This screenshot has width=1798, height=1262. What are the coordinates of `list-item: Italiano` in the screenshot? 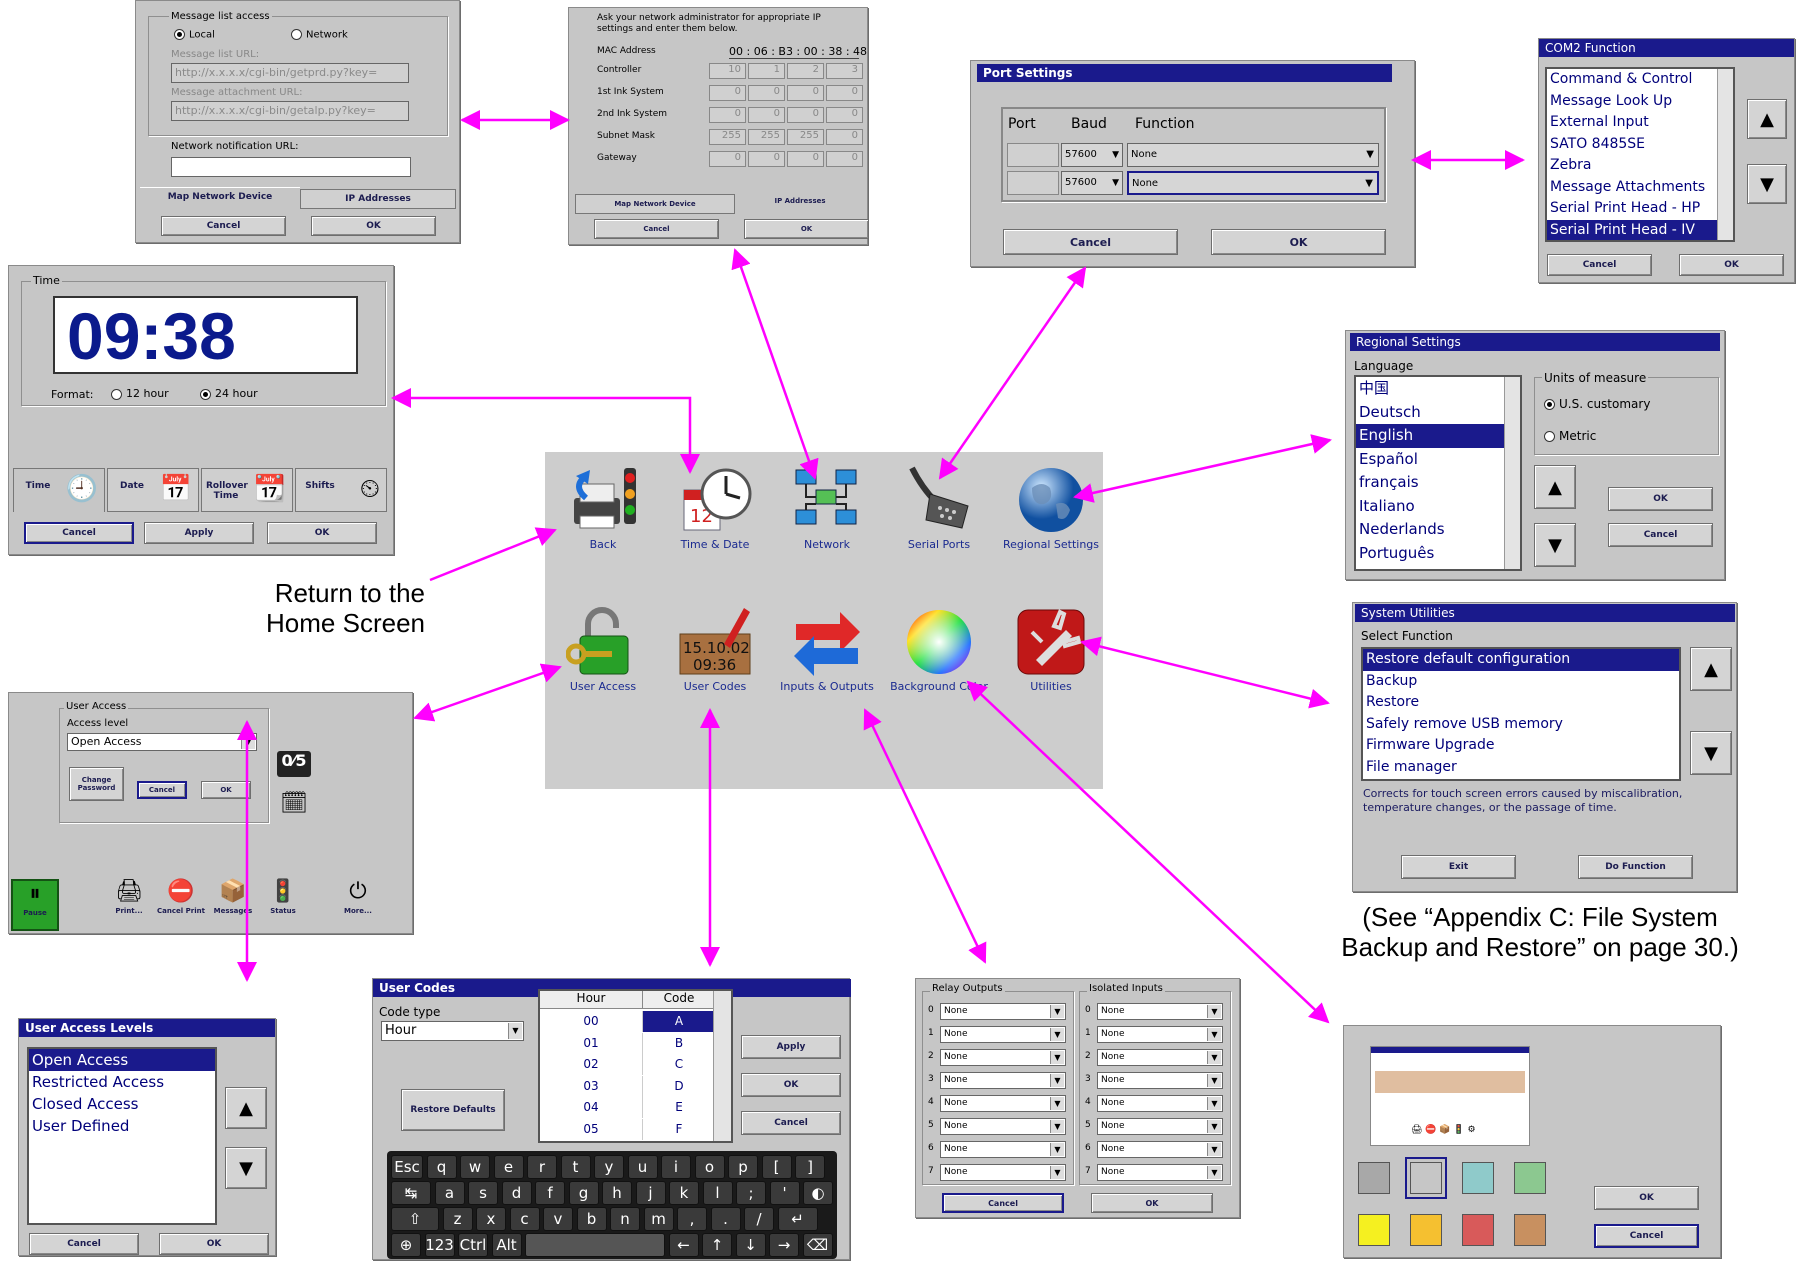 It's located at (1438, 507).